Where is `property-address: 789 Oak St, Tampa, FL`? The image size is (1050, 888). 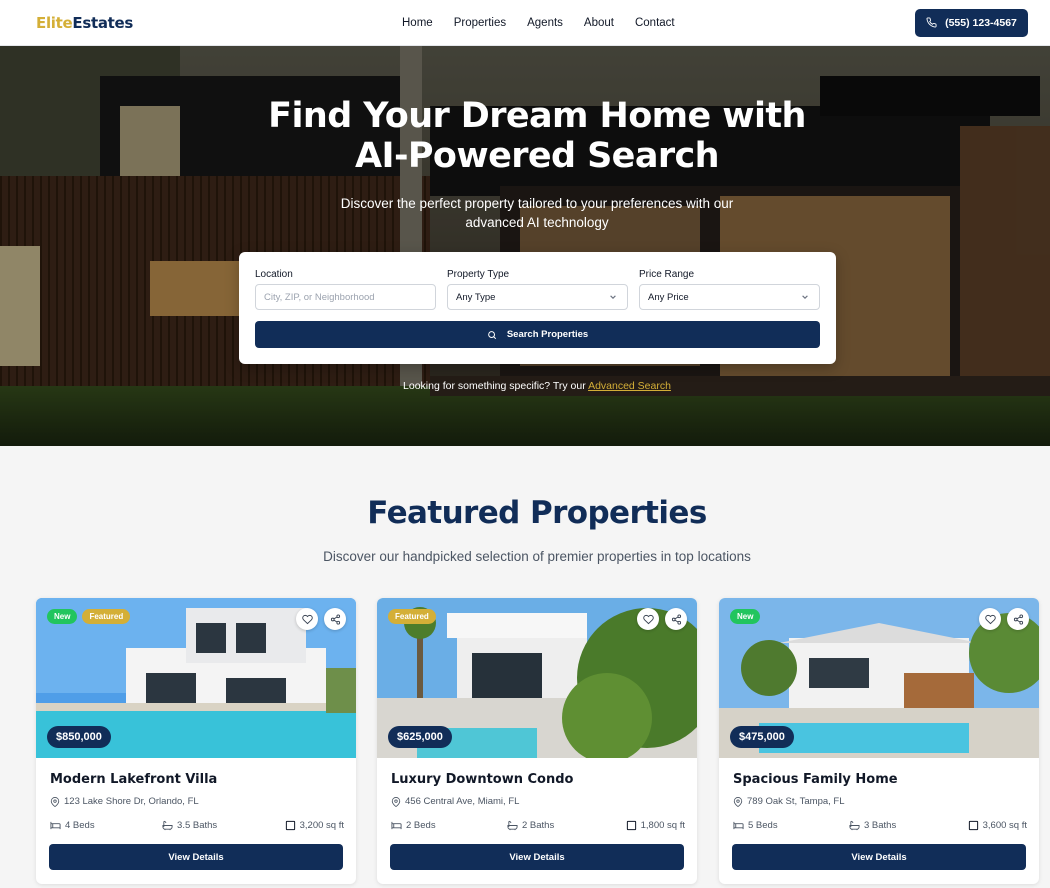
property-address: 789 Oak St, Tampa, FL is located at coordinates (789, 801).